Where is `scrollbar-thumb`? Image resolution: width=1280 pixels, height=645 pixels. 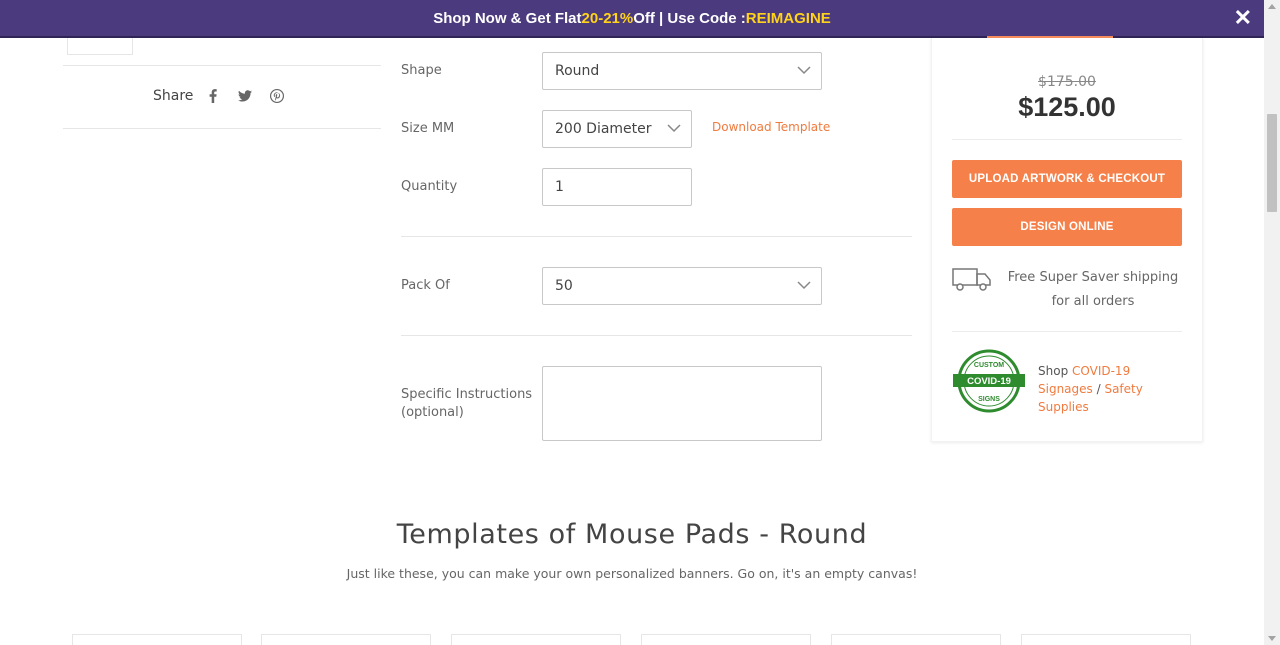
scrollbar-thumb is located at coordinates (1272, 163).